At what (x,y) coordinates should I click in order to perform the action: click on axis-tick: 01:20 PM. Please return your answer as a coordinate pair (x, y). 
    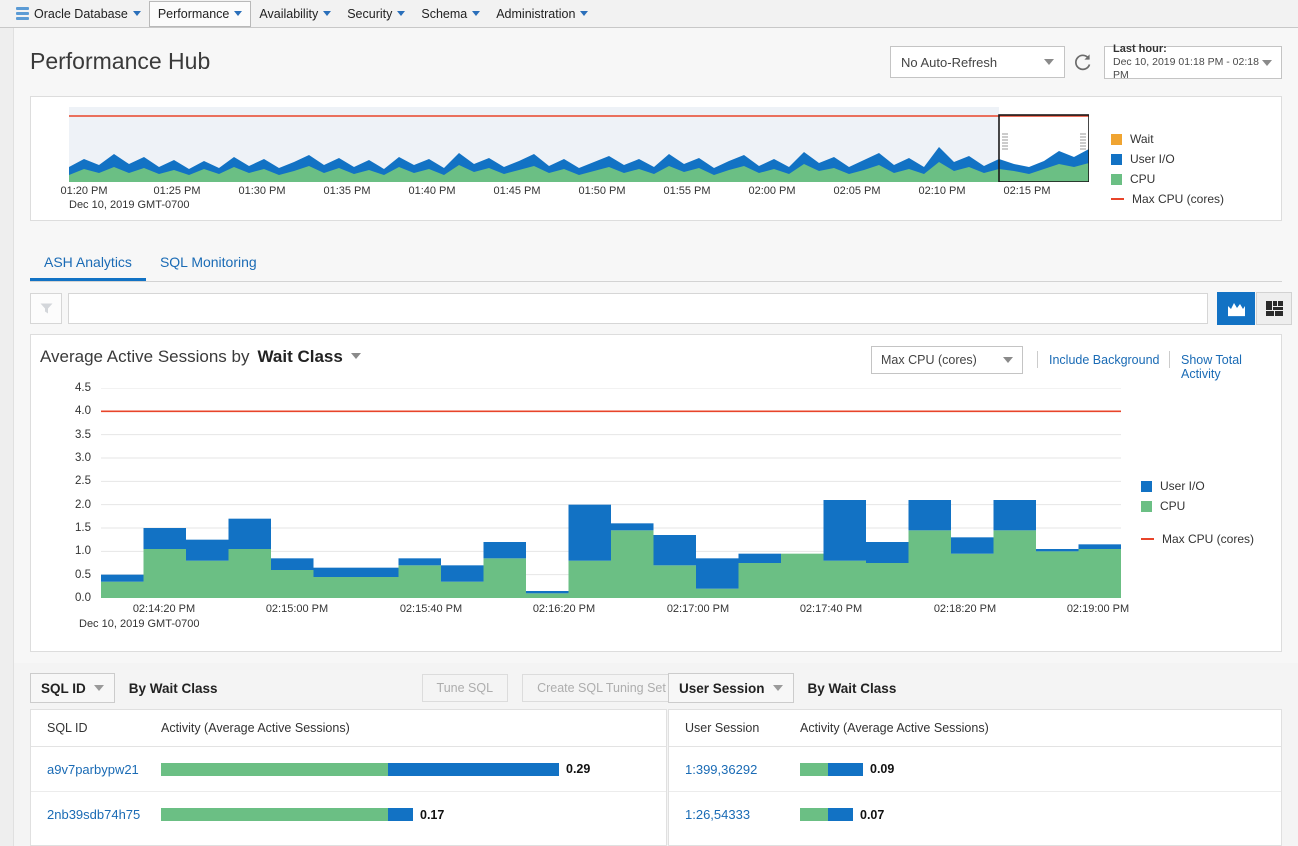
    Looking at the image, I should click on (84, 191).